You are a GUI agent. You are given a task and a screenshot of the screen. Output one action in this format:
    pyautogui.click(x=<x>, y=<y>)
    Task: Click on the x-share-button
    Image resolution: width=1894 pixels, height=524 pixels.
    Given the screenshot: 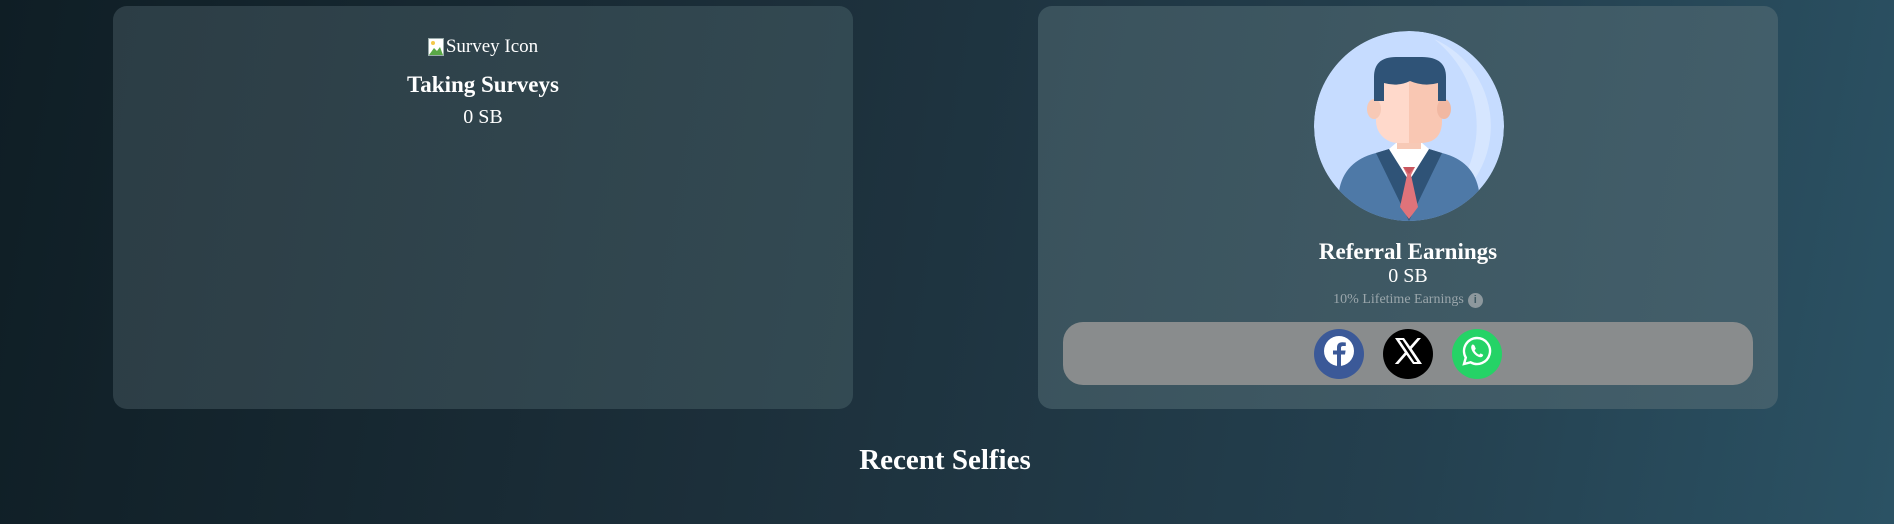 What is the action you would take?
    pyautogui.click(x=1408, y=353)
    